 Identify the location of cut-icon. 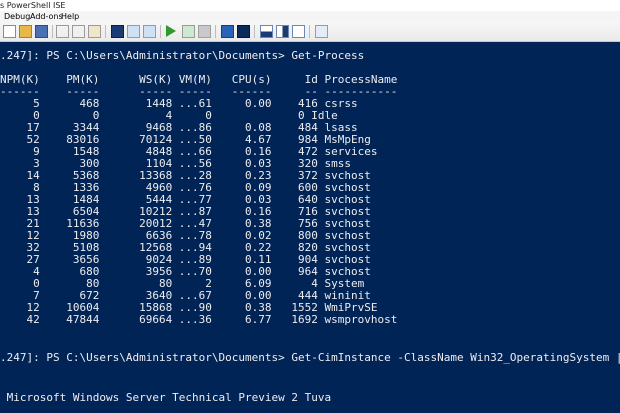
(62, 31).